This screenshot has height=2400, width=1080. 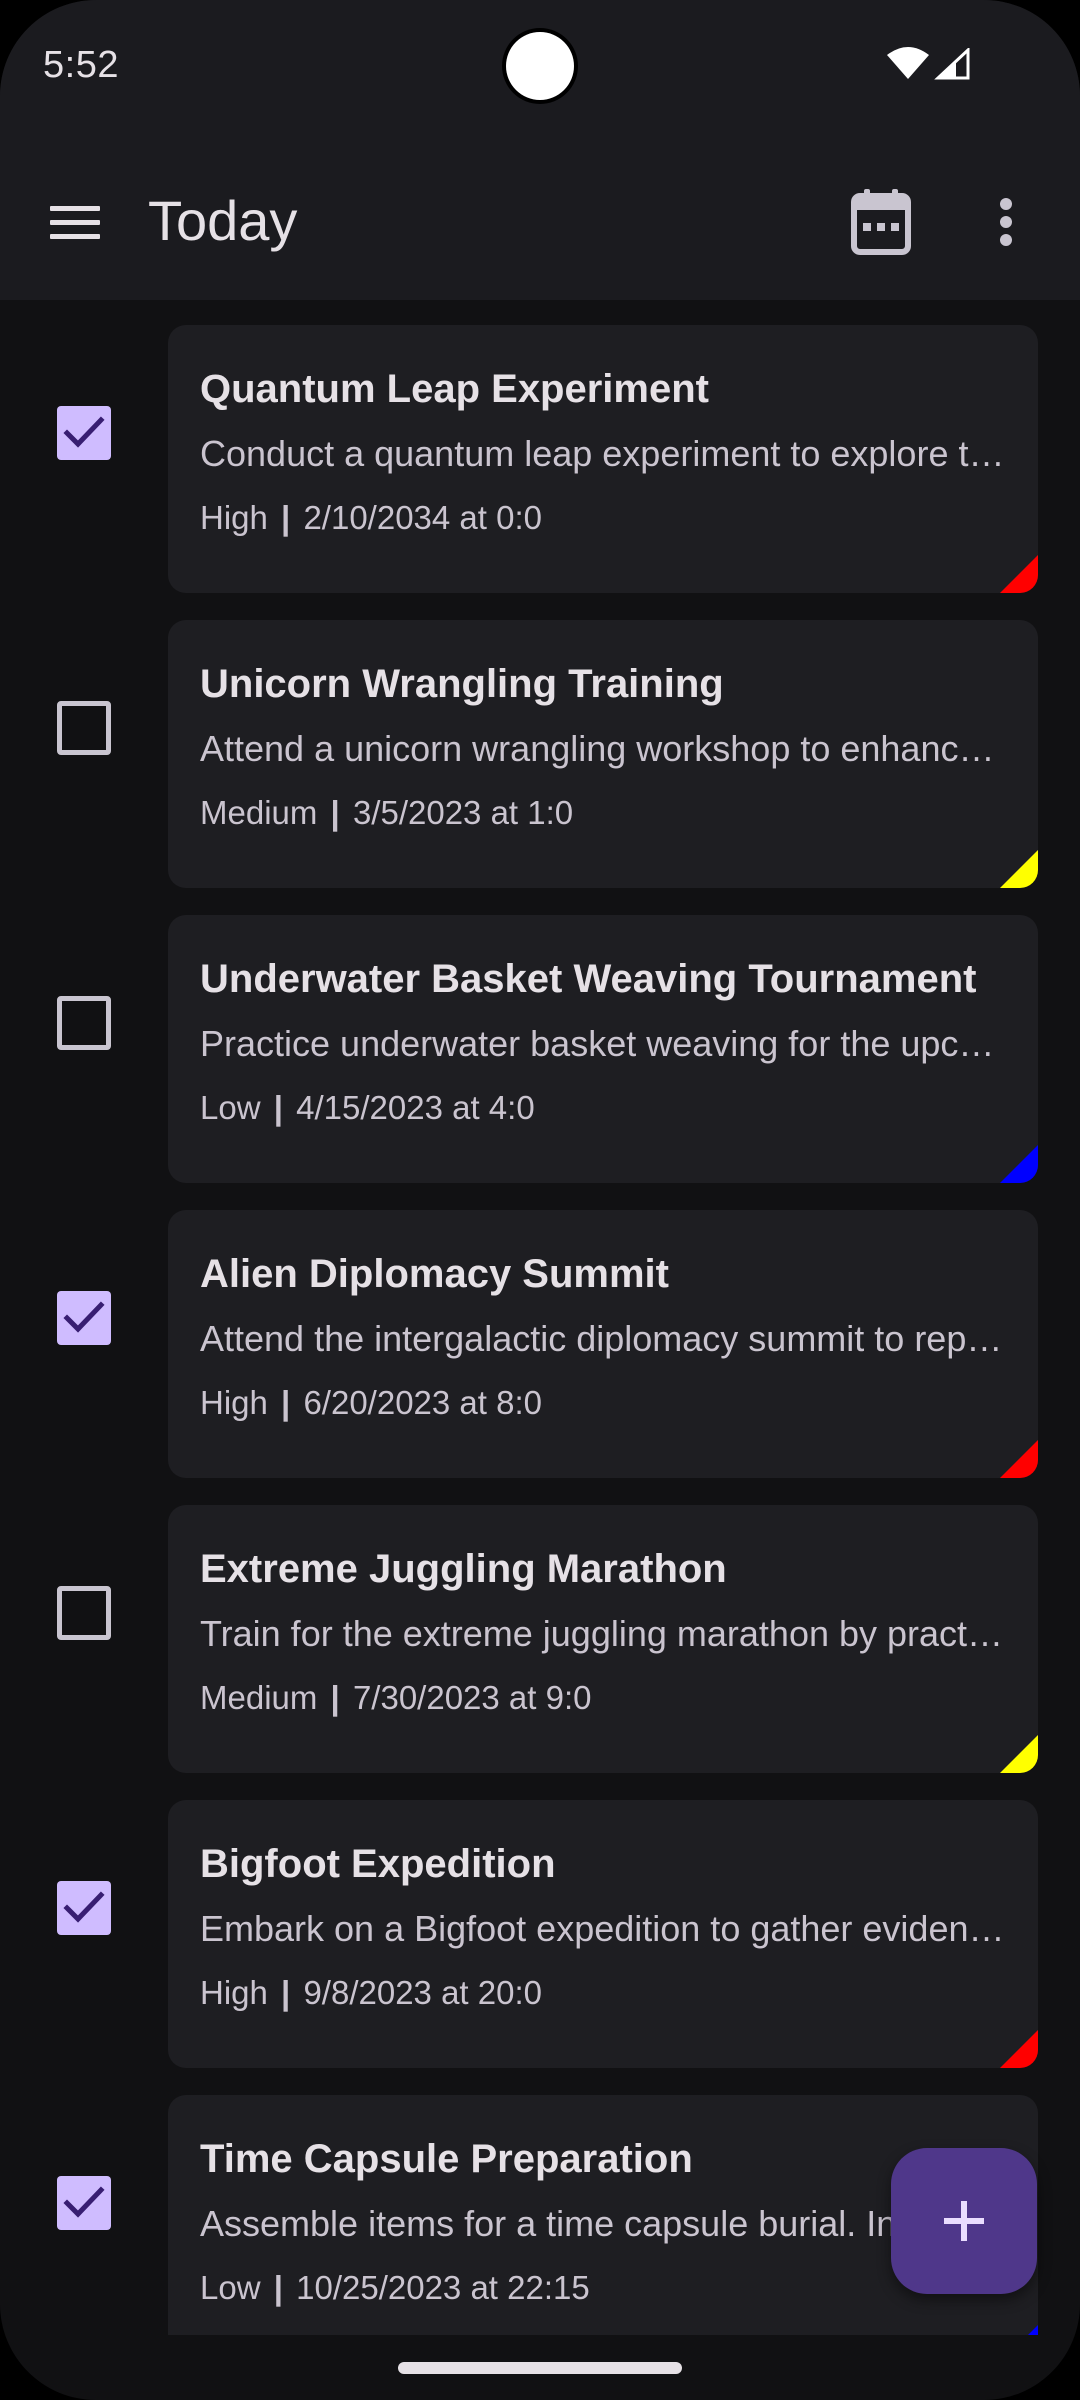 I want to click on task-meta: High | 6/20/2023 at 8:0, so click(x=371, y=1403).